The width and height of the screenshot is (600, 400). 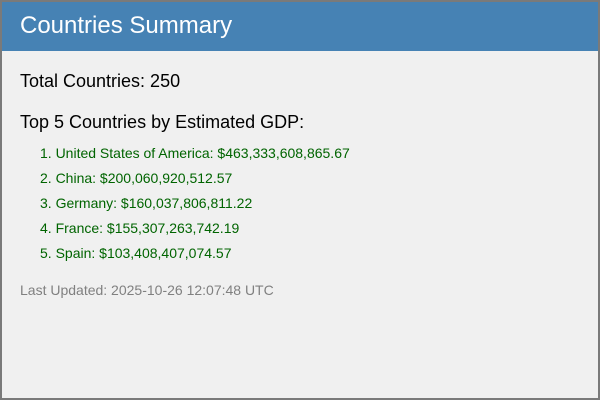 What do you see at coordinates (140, 228) in the screenshot?
I see `country-item: 4. France: $155,307,263,742.19` at bounding box center [140, 228].